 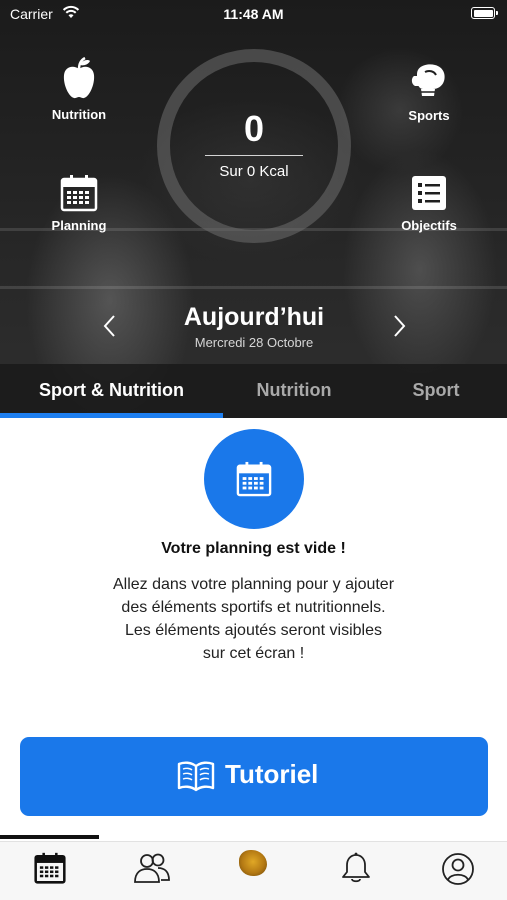 I want to click on date-subtitle: Mercredi 28 Octobre, so click(x=254, y=342).